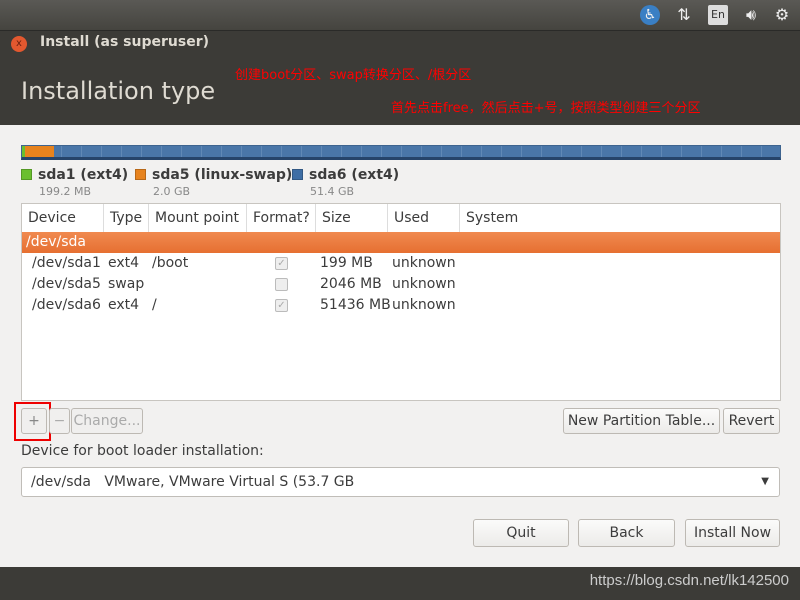  What do you see at coordinates (546, 108) in the screenshot?
I see `annotation-note: 首先点击free，然后点击+号，按照类型创建三个分区` at bounding box center [546, 108].